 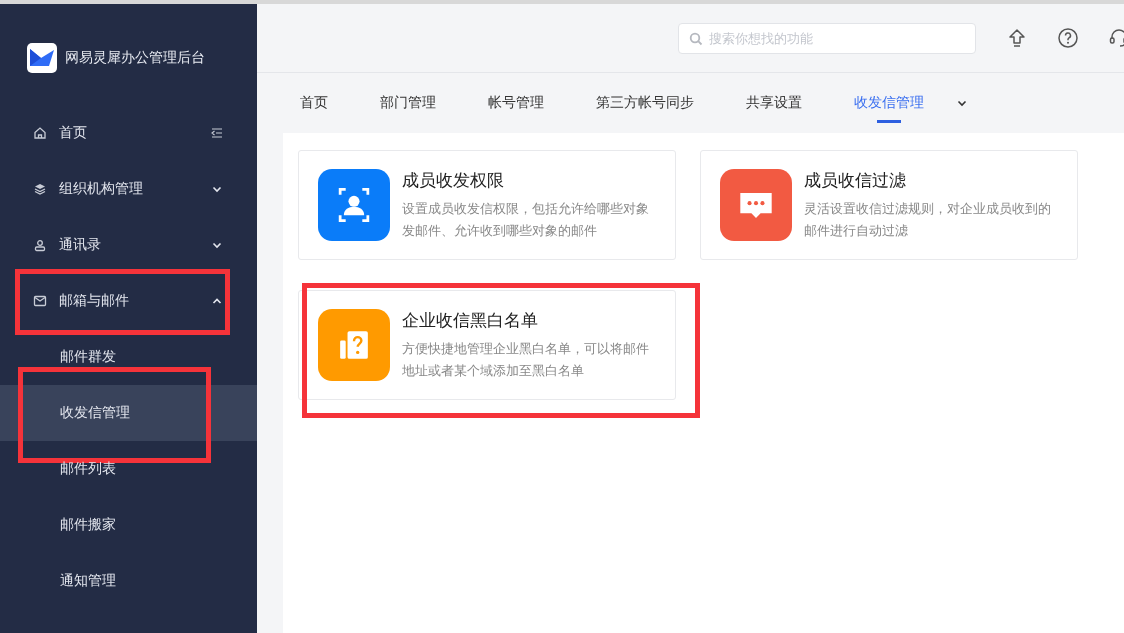 What do you see at coordinates (516, 103) in the screenshot?
I see `nav-tab: 帐号管理` at bounding box center [516, 103].